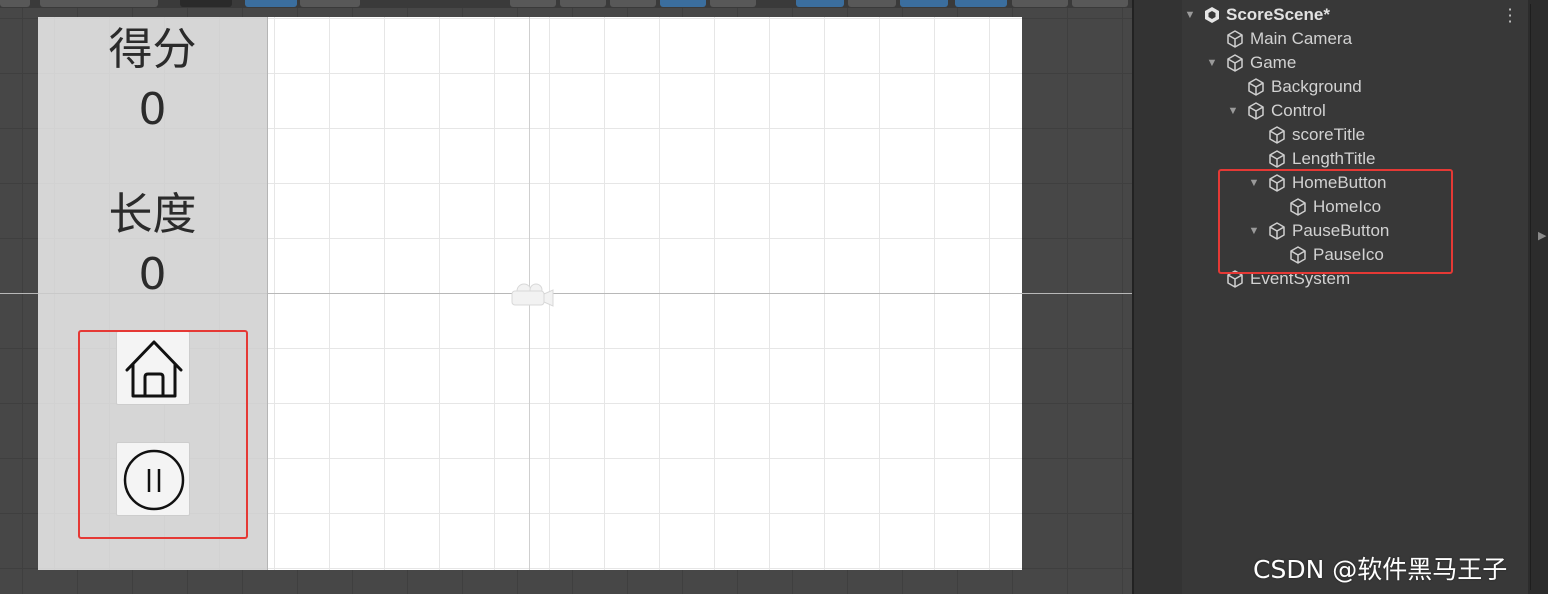  Describe the element at coordinates (1298, 110) in the screenshot. I see `hierarchy-item-label: Control` at that location.